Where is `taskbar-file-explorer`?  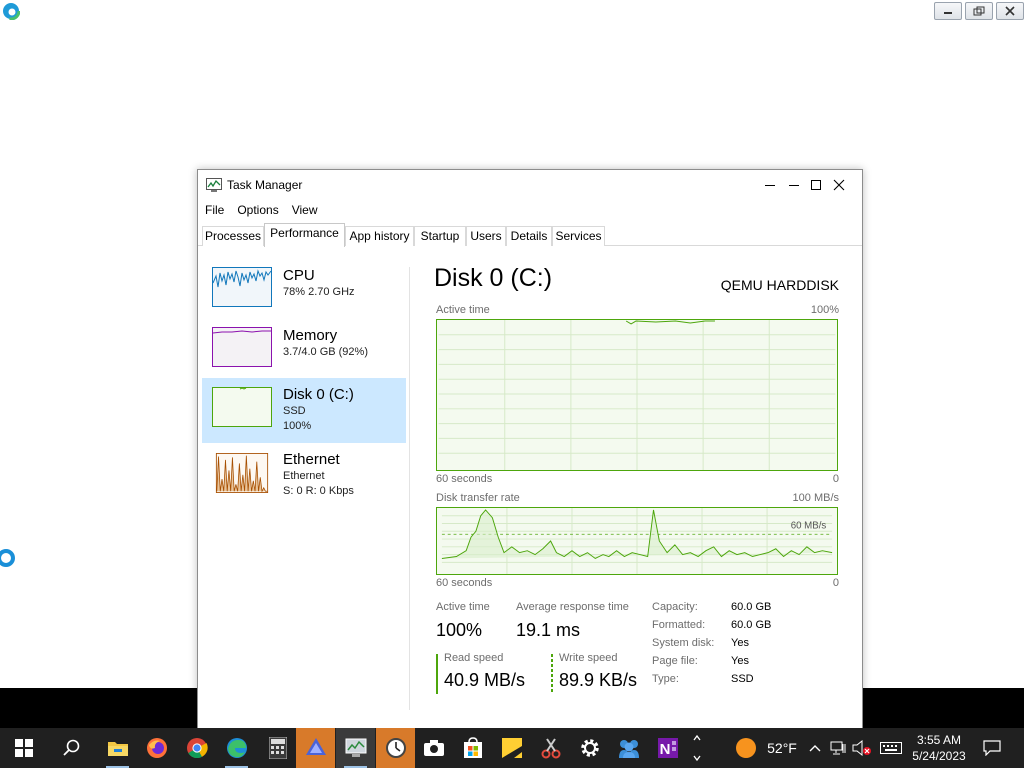 taskbar-file-explorer is located at coordinates (117, 748).